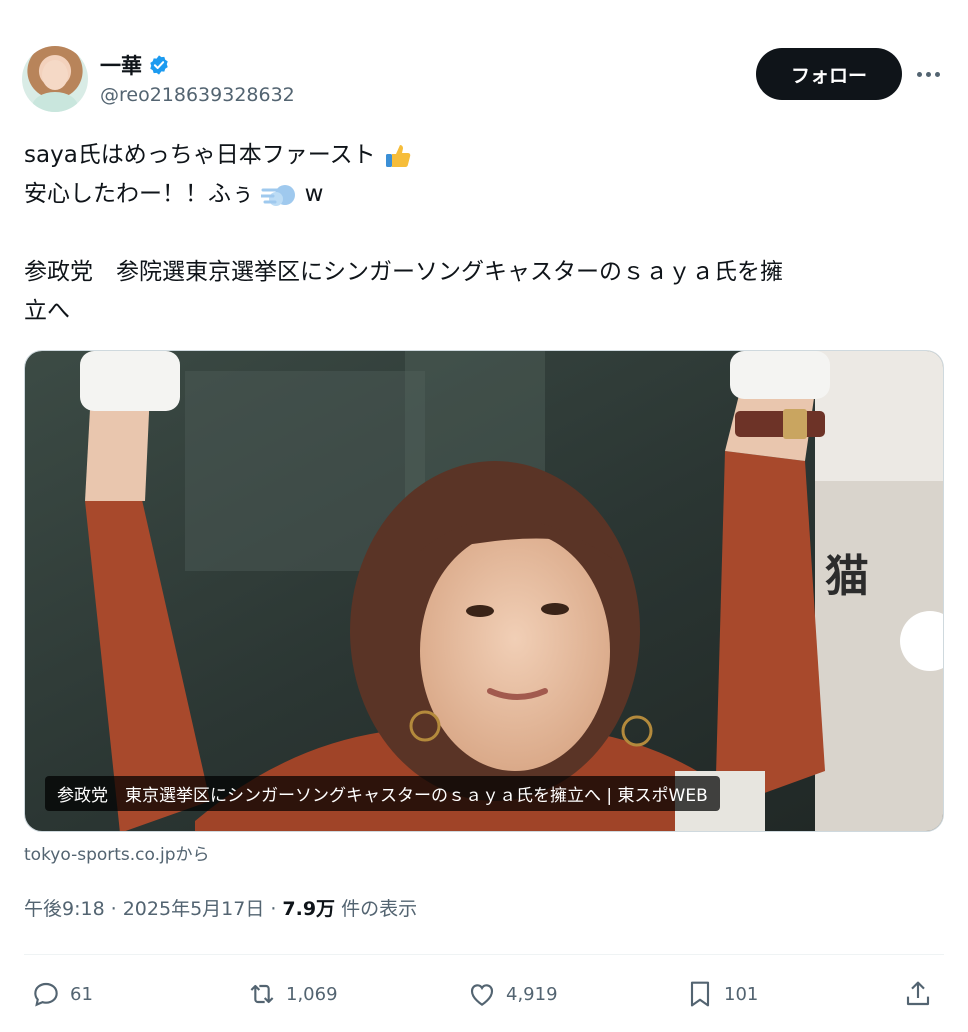  Describe the element at coordinates (64, 907) in the screenshot. I see `tweet-time: 午後9:18` at that location.